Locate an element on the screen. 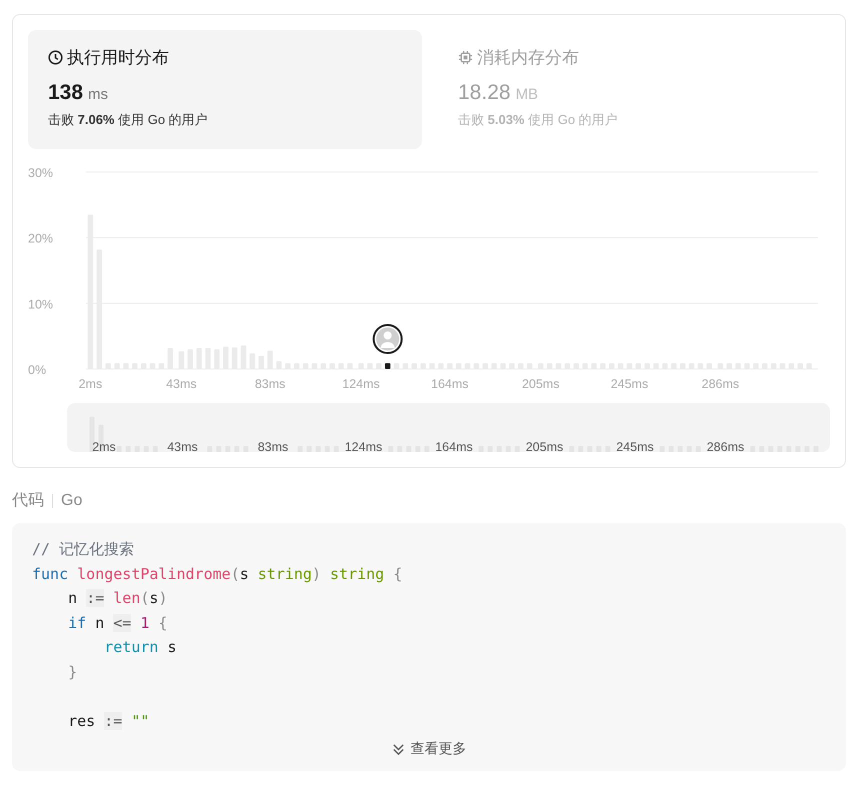  axis-label: 10% is located at coordinates (41, 304).